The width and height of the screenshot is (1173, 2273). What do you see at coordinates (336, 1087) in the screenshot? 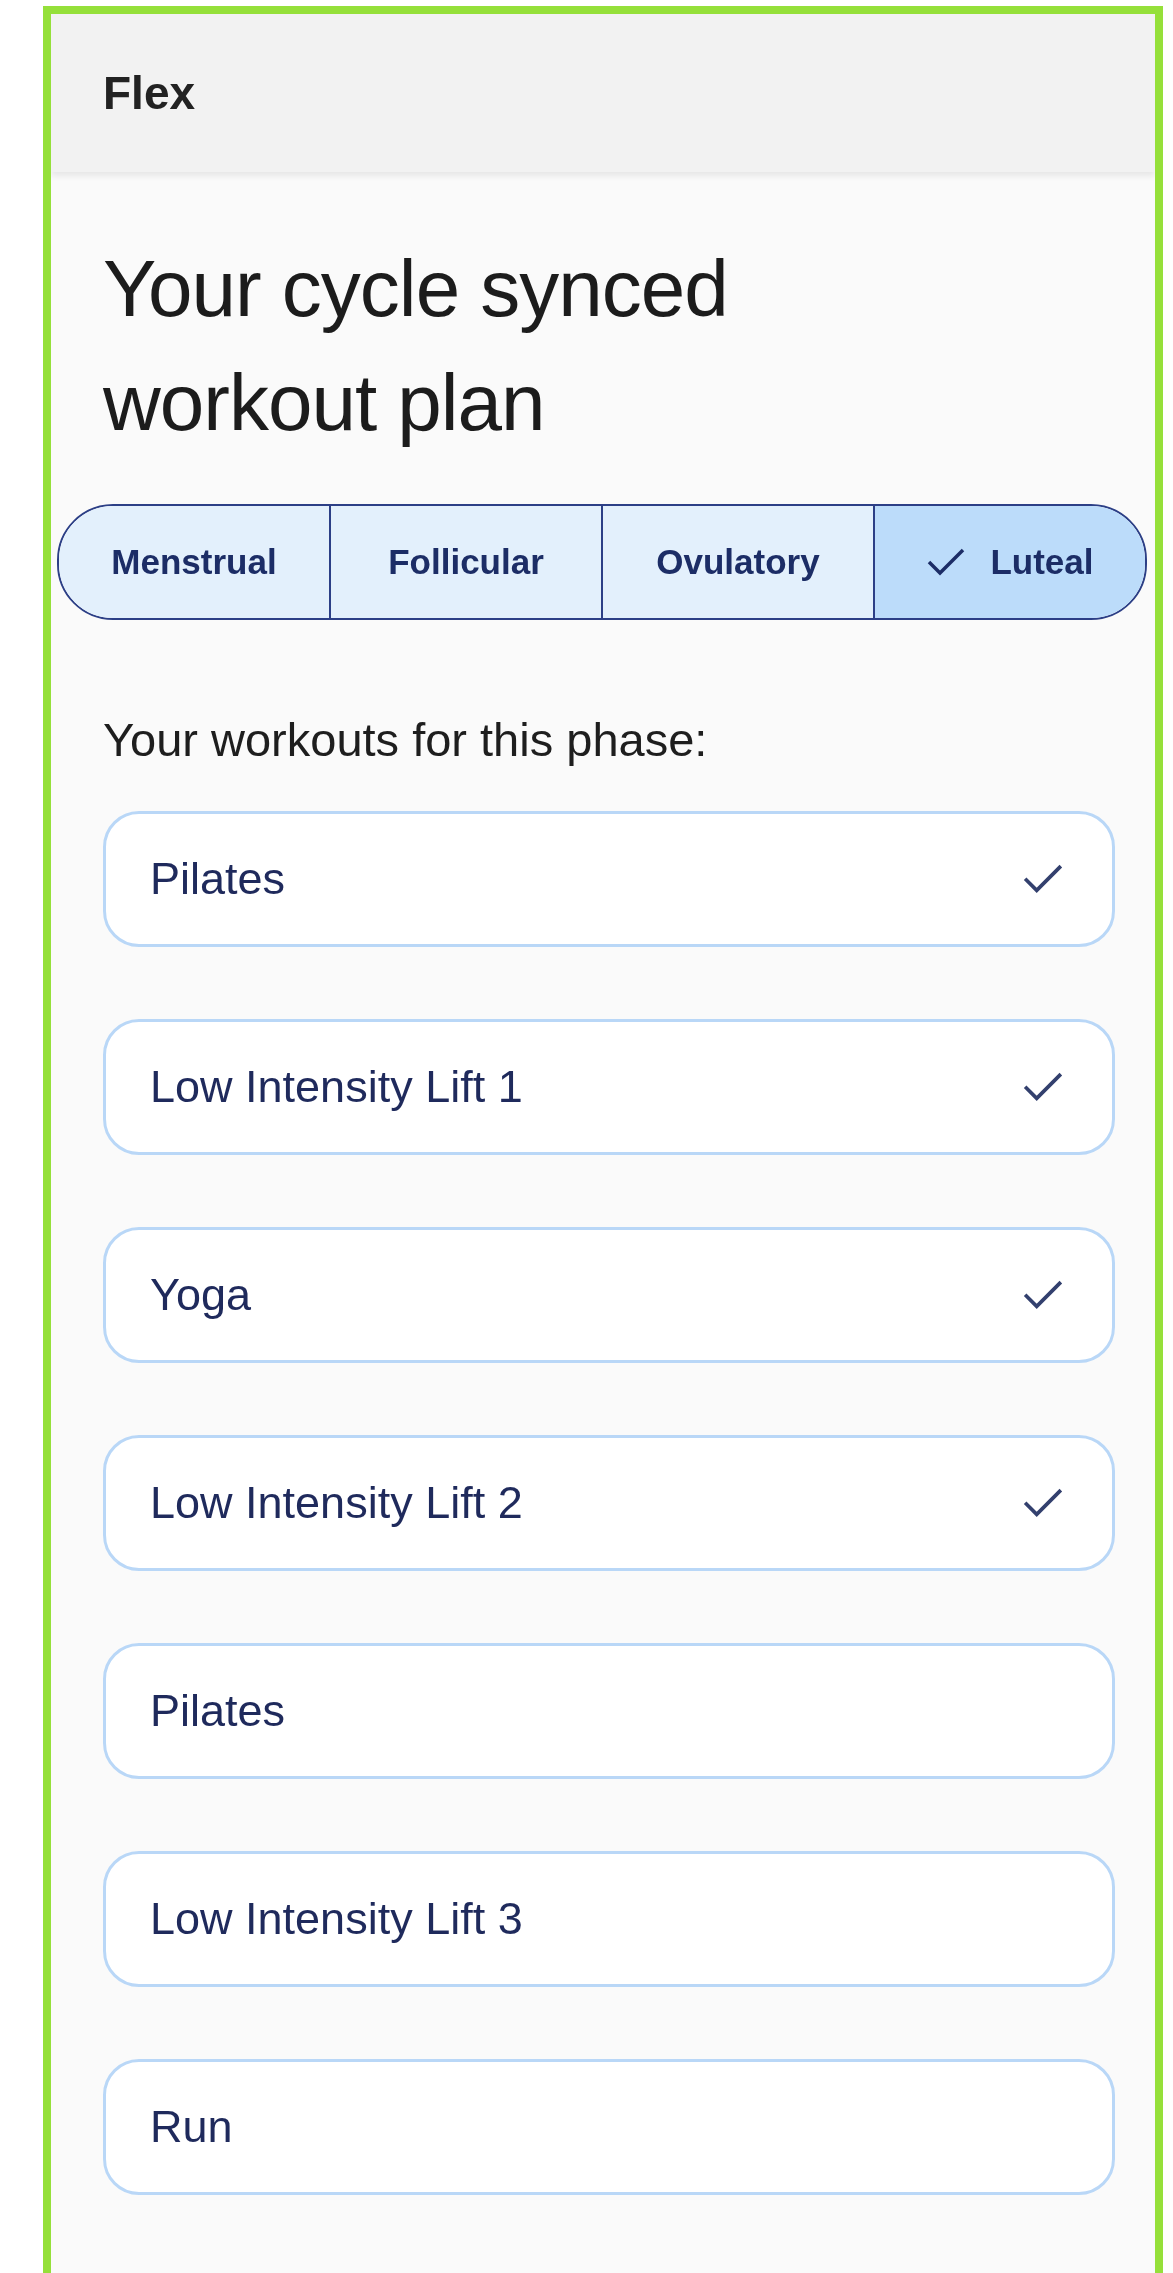
I see `workout-name: Low Intensity Lift 1` at bounding box center [336, 1087].